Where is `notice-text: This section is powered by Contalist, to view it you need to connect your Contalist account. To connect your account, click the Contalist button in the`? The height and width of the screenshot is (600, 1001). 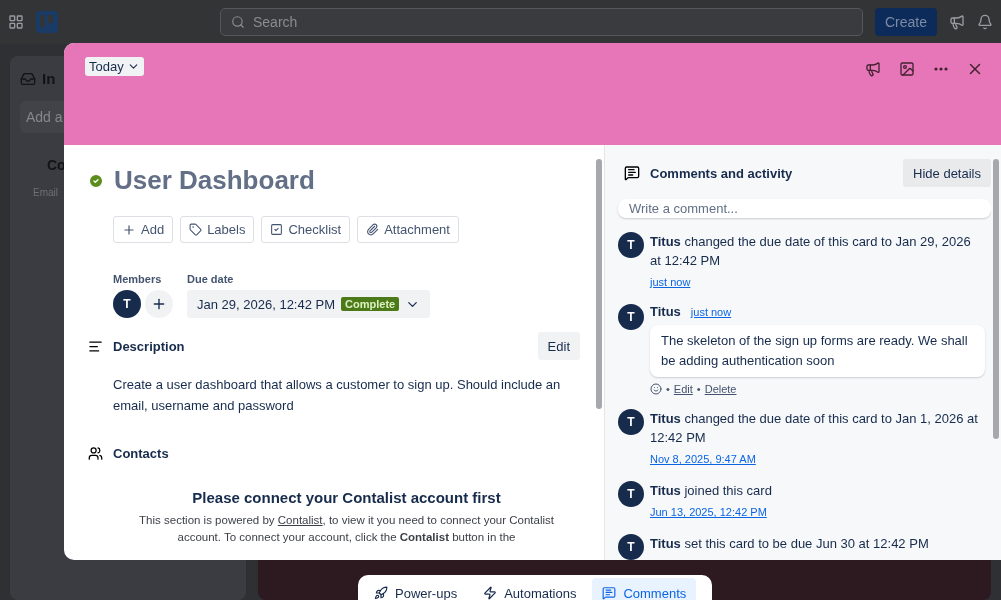 notice-text: This section is powered by Contalist, to view it you need to connect your Contalist account. To connect your account, click the Contalist button in the is located at coordinates (346, 529).